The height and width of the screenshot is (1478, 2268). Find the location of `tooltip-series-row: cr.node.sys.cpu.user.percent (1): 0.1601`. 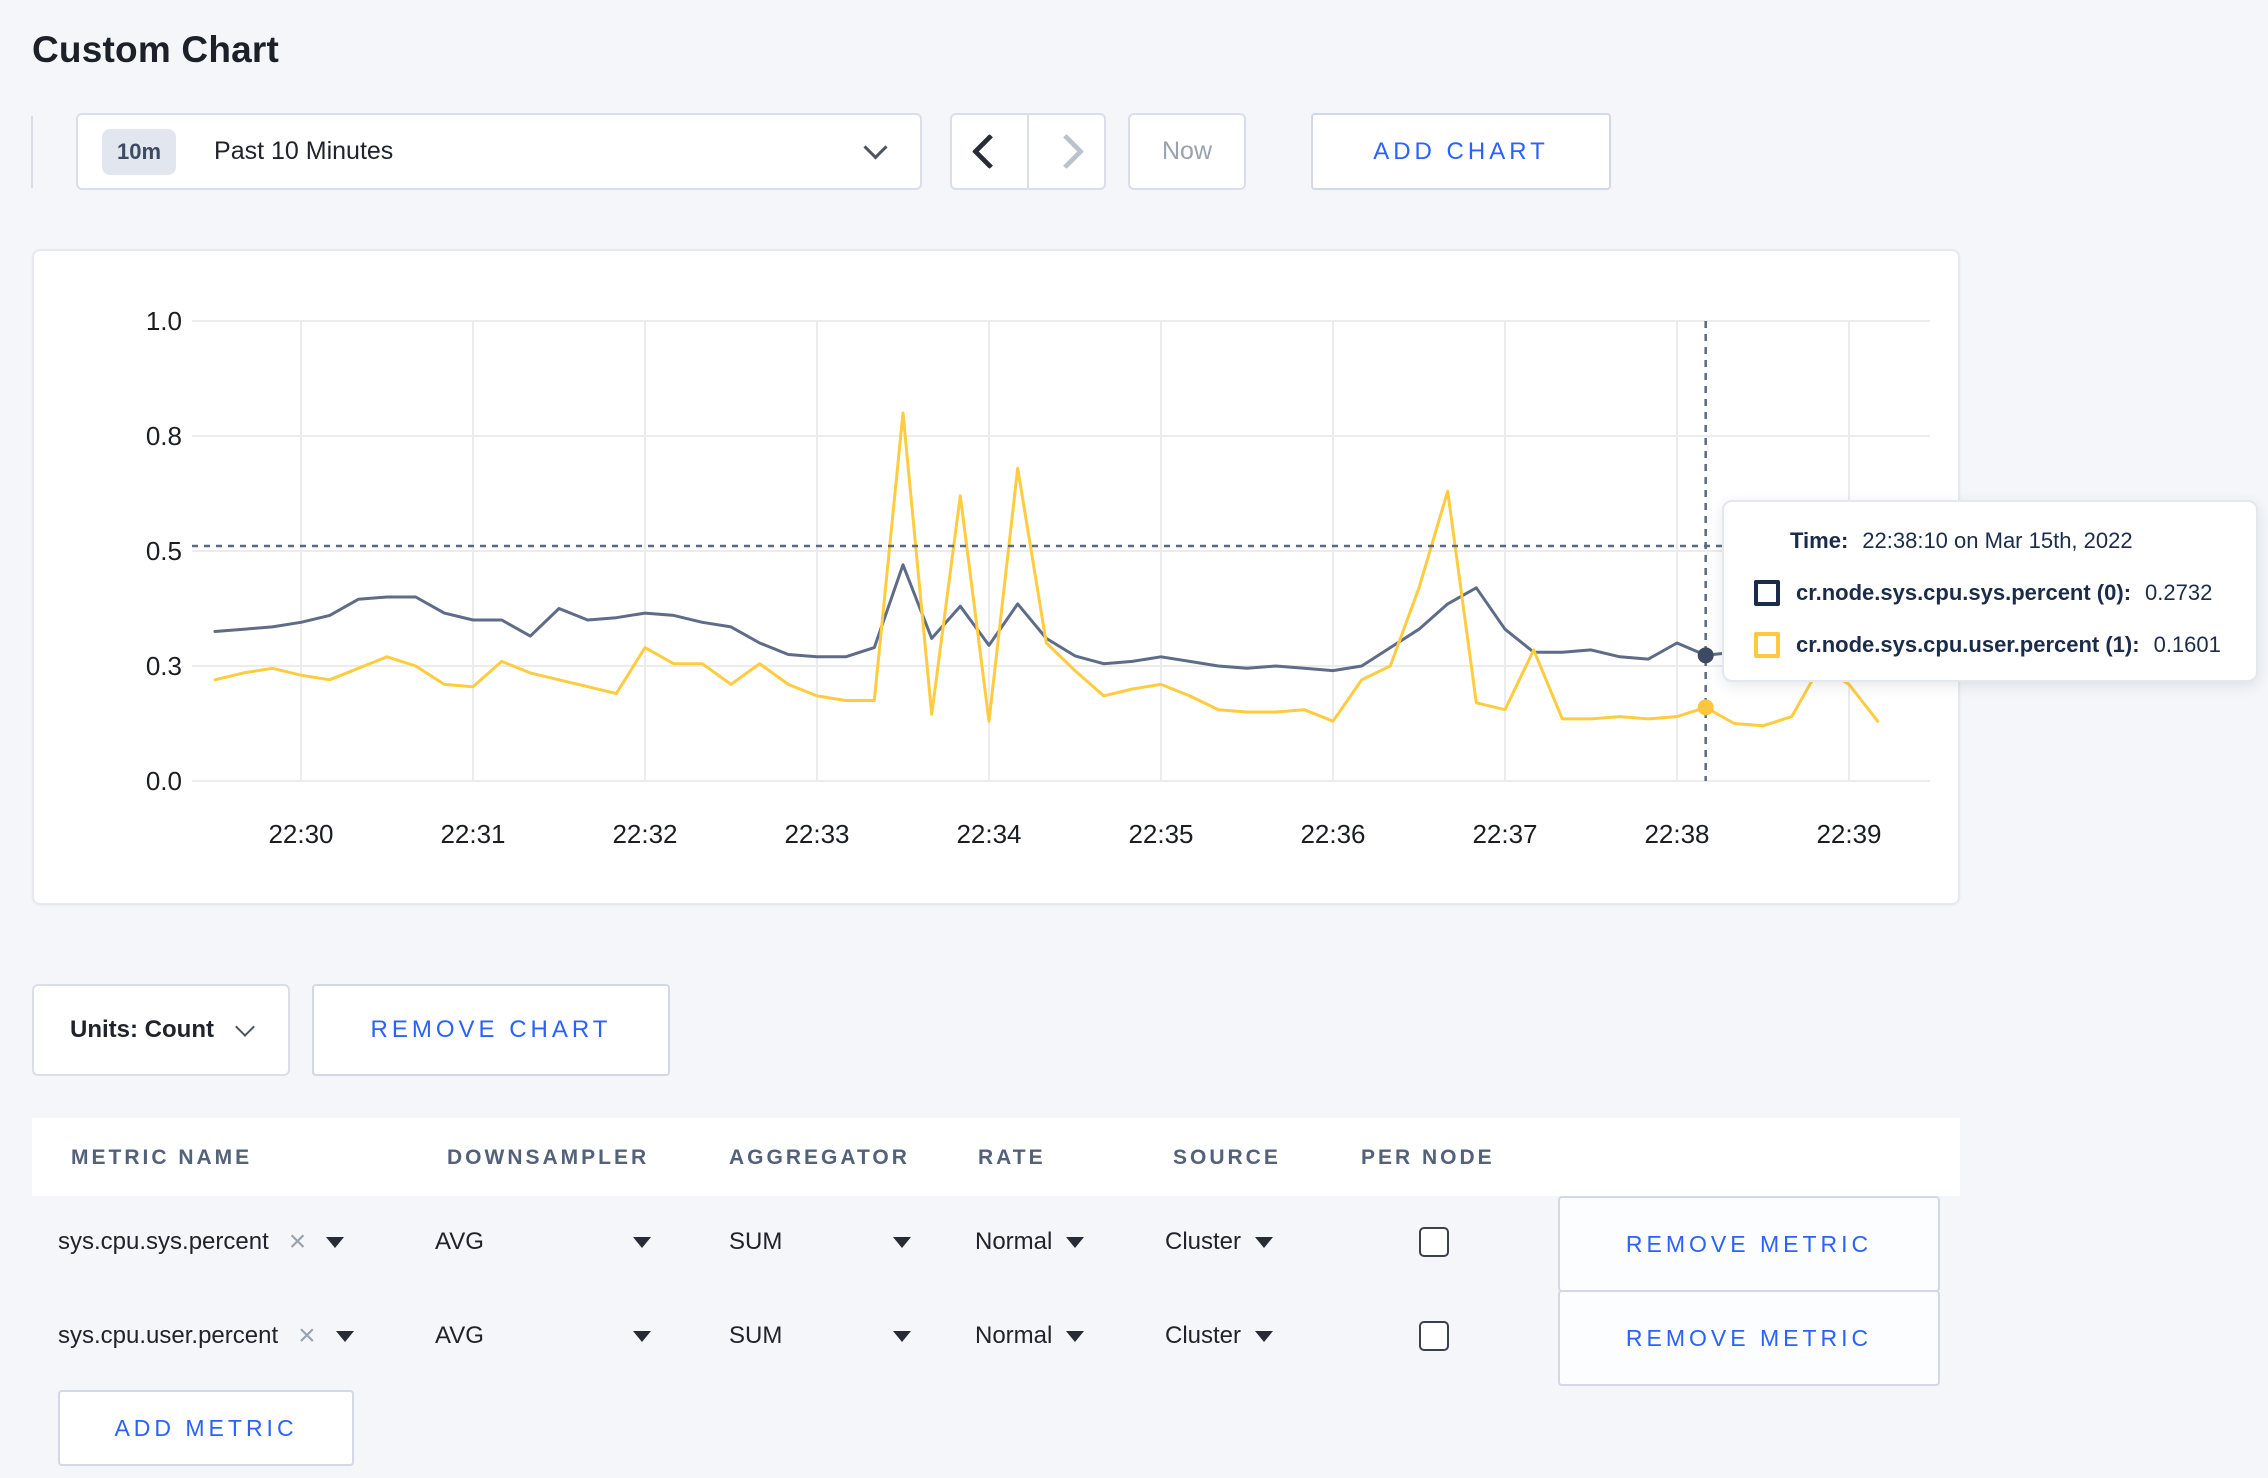

tooltip-series-row: cr.node.sys.cpu.user.percent (1): 0.1601 is located at coordinates (1987, 645).